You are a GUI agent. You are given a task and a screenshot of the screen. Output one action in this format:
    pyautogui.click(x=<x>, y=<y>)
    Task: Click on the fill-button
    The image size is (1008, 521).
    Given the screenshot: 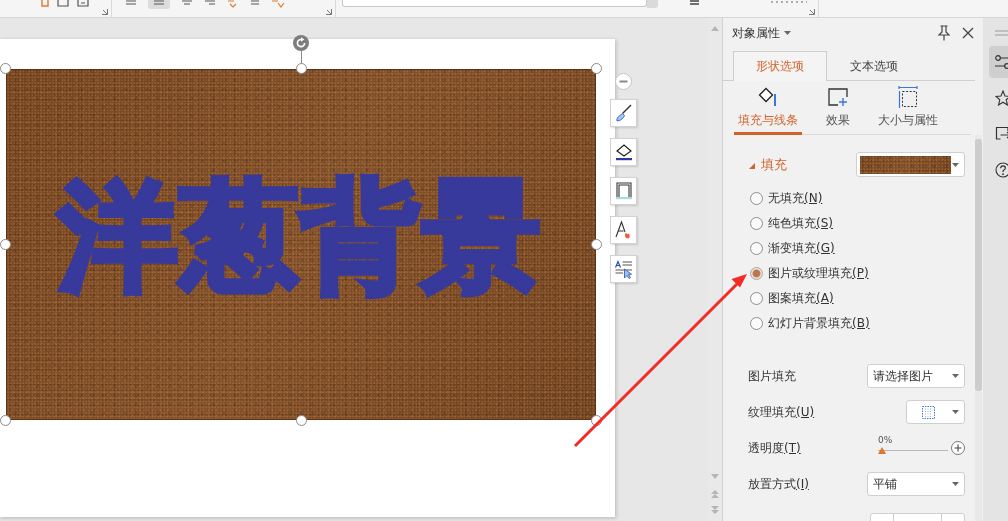 What is the action you would take?
    pyautogui.click(x=623, y=152)
    